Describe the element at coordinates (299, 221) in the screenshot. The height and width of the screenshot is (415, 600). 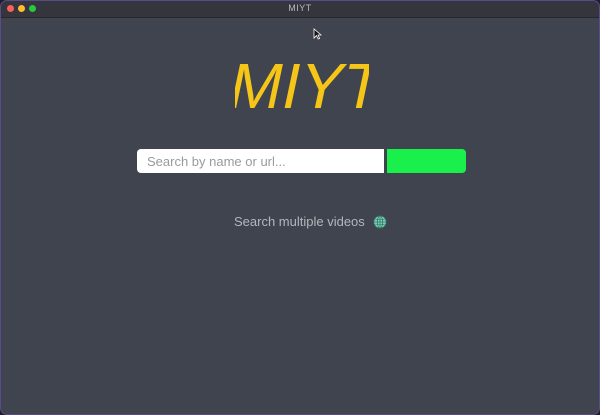
I see `search-multiple-videos-label: Search multiple videos` at that location.